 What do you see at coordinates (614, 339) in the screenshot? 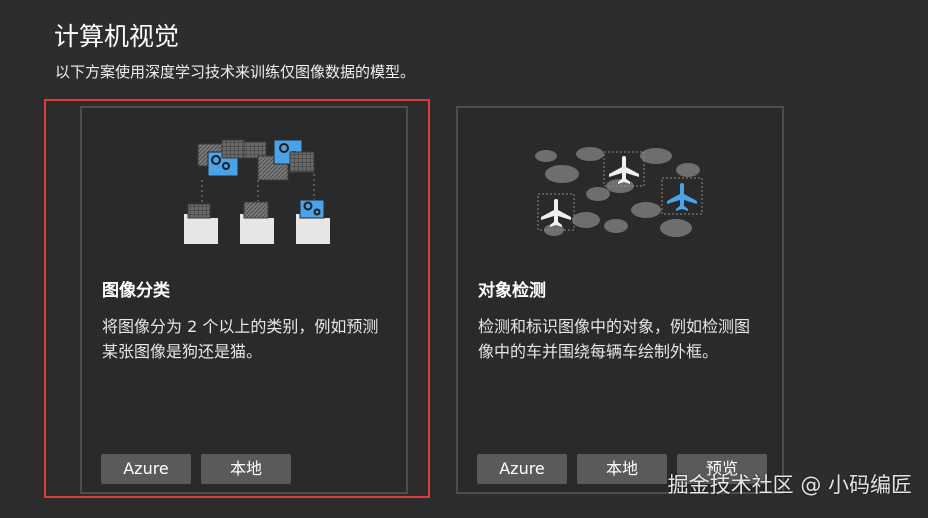
I see `card-description: 检测和标识图像中的对象，例如检测图像中的车并围绕每辆车绘制外框。` at bounding box center [614, 339].